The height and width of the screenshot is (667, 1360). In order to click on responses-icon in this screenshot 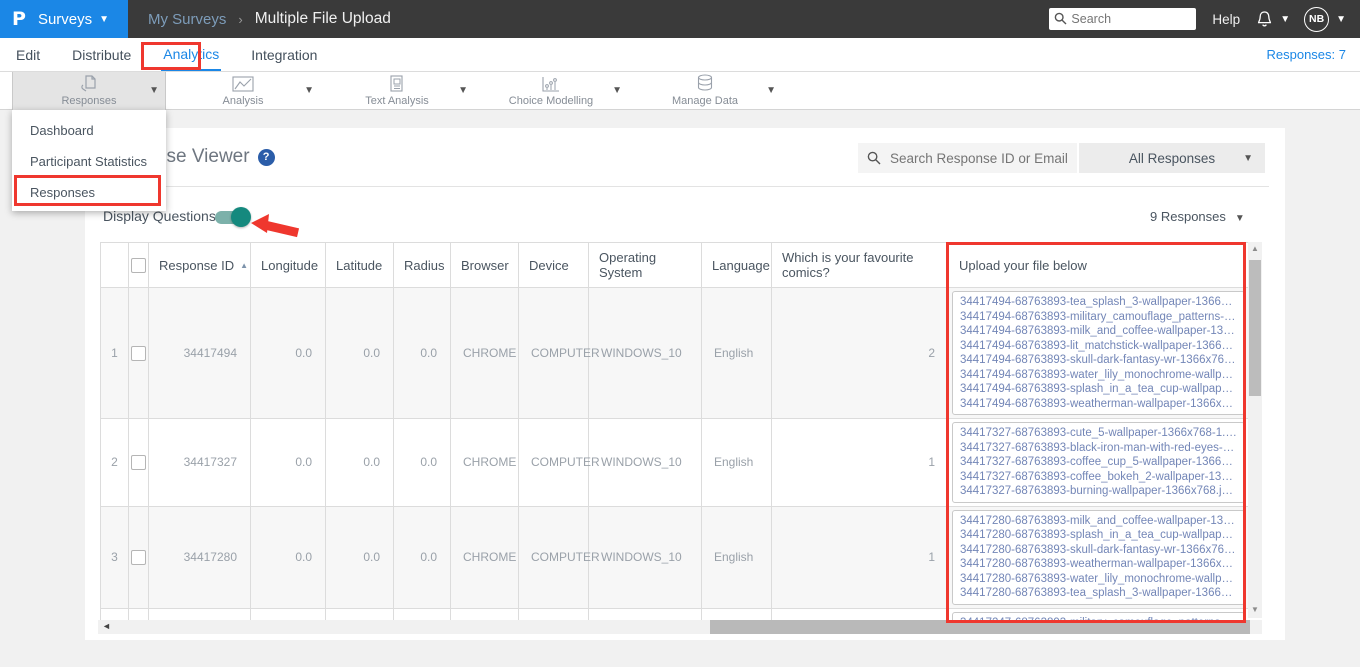, I will do `click(89, 84)`.